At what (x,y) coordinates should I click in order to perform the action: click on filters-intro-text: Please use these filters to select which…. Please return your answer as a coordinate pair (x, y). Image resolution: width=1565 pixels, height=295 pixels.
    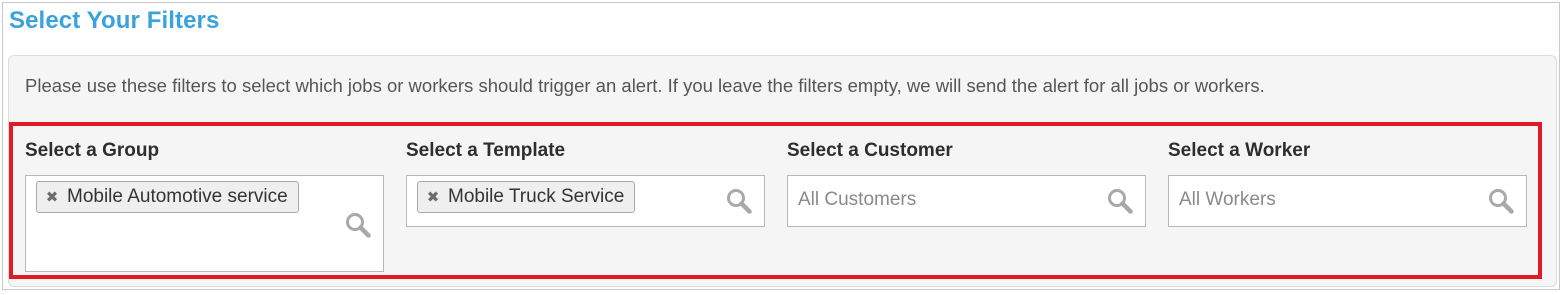
    Looking at the image, I should click on (645, 85).